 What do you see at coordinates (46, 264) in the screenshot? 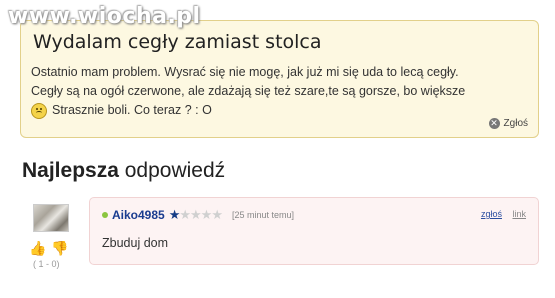
I see `vote-count: ( 1 - 0)` at bounding box center [46, 264].